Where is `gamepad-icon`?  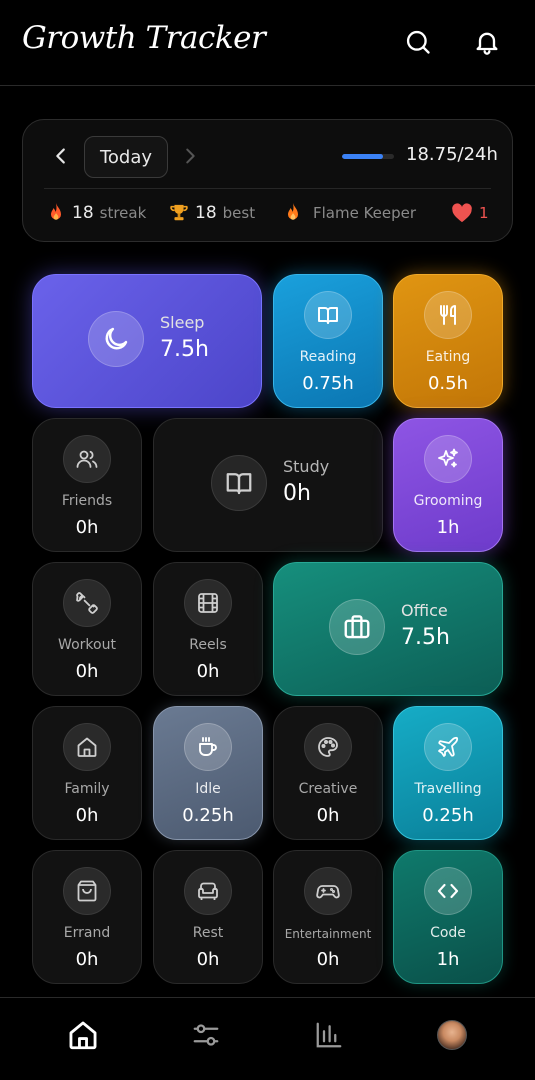 gamepad-icon is located at coordinates (328, 891).